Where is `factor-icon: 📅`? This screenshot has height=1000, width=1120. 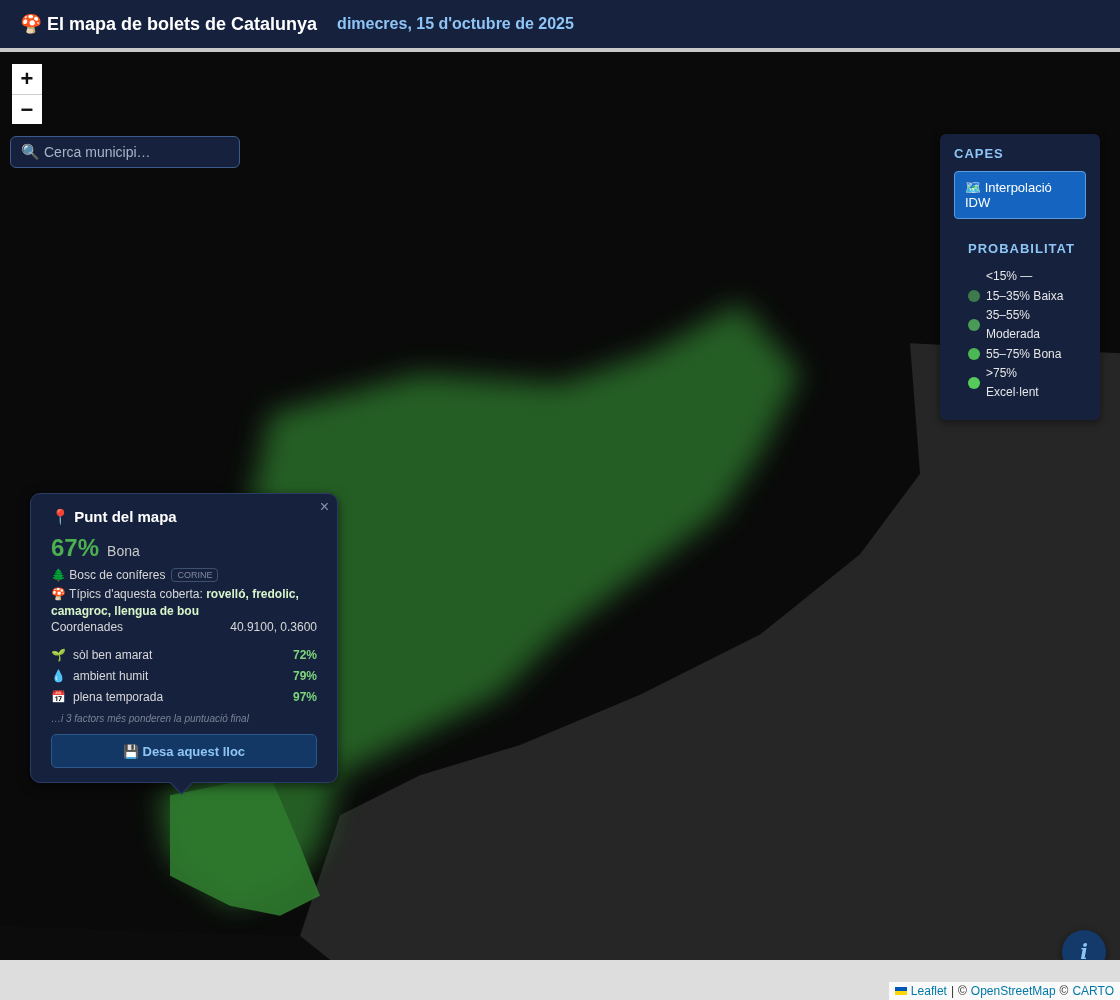 factor-icon: 📅 is located at coordinates (62, 696).